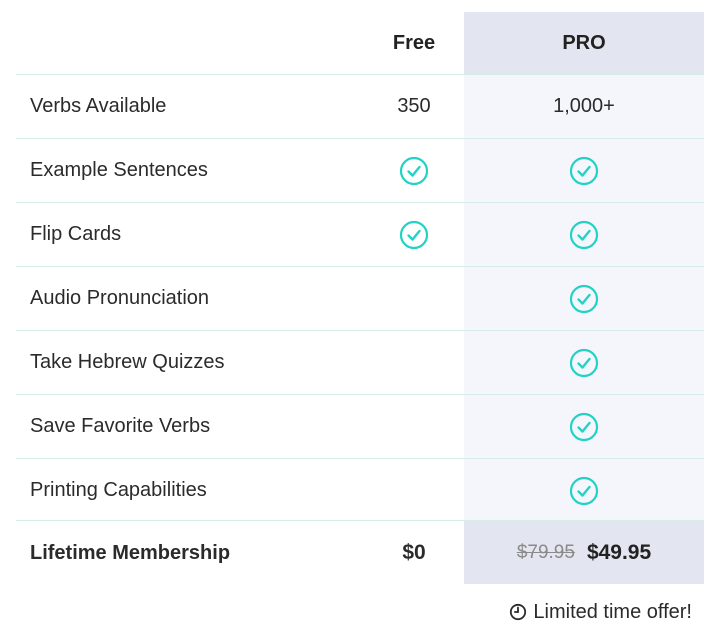  I want to click on pro-value: 1,000+, so click(584, 106).